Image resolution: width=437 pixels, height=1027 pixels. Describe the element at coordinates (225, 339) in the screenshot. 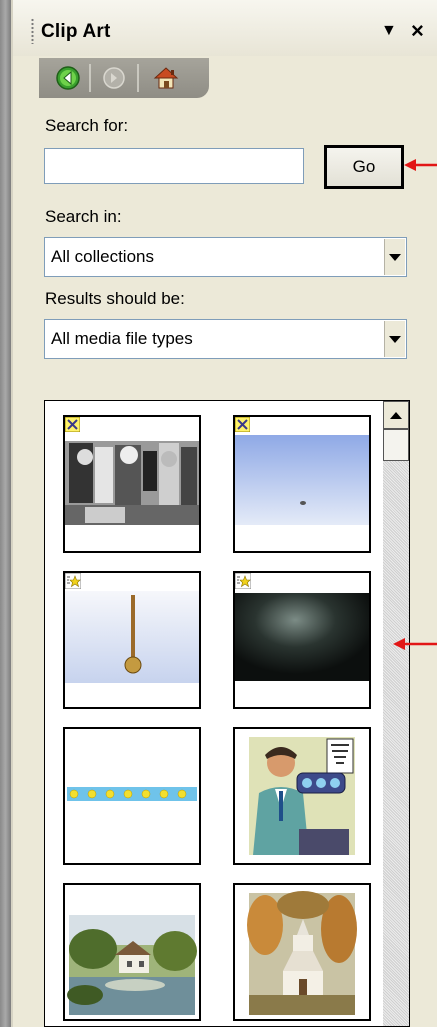

I see `results-type-dropdown: All media file types` at that location.